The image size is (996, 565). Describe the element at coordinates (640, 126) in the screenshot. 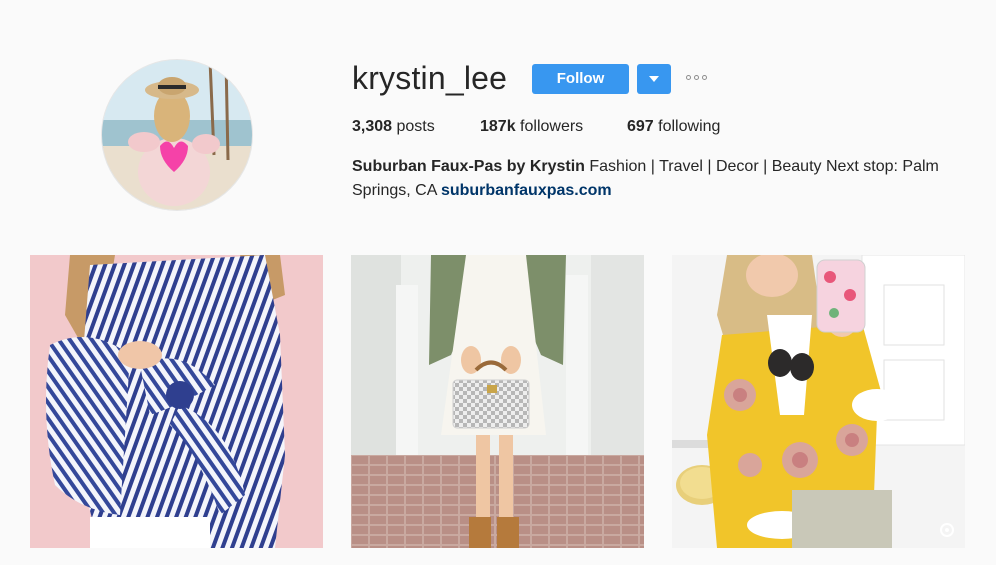

I see `following-count: 697` at that location.